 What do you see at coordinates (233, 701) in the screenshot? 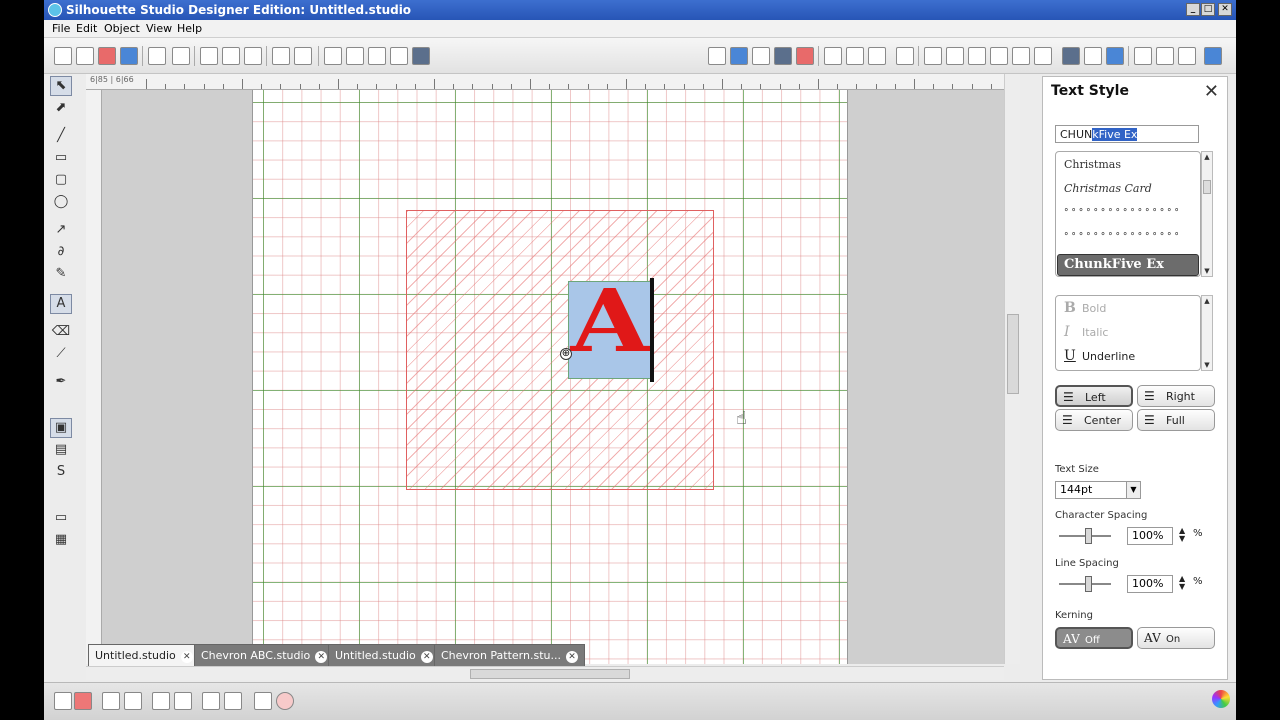
I see `send-to-back-icon` at bounding box center [233, 701].